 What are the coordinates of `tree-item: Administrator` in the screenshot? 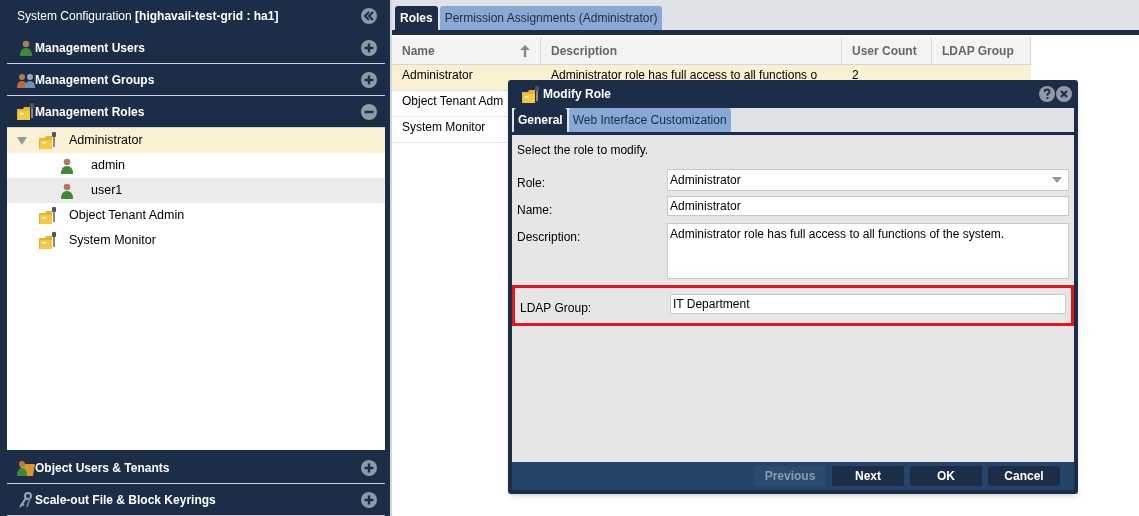 It's located at (196, 140).